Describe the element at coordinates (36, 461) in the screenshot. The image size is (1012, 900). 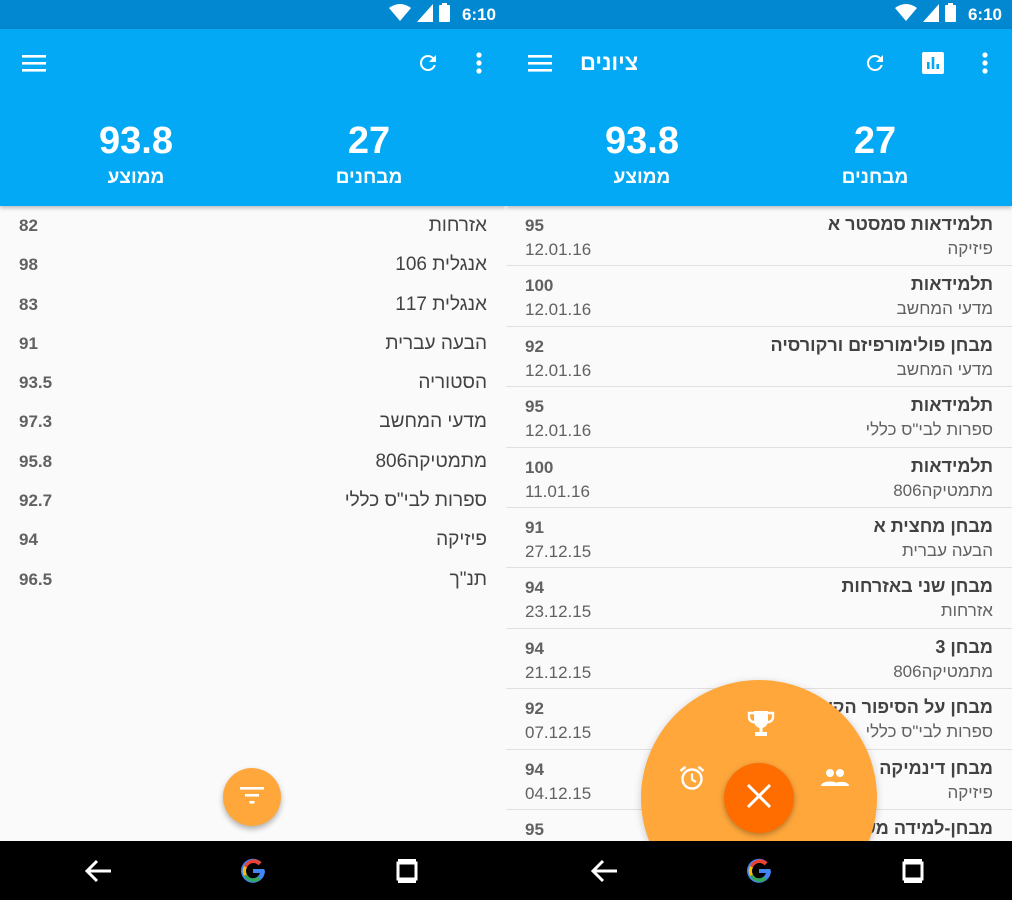
I see `grade-value: 95.8` at that location.